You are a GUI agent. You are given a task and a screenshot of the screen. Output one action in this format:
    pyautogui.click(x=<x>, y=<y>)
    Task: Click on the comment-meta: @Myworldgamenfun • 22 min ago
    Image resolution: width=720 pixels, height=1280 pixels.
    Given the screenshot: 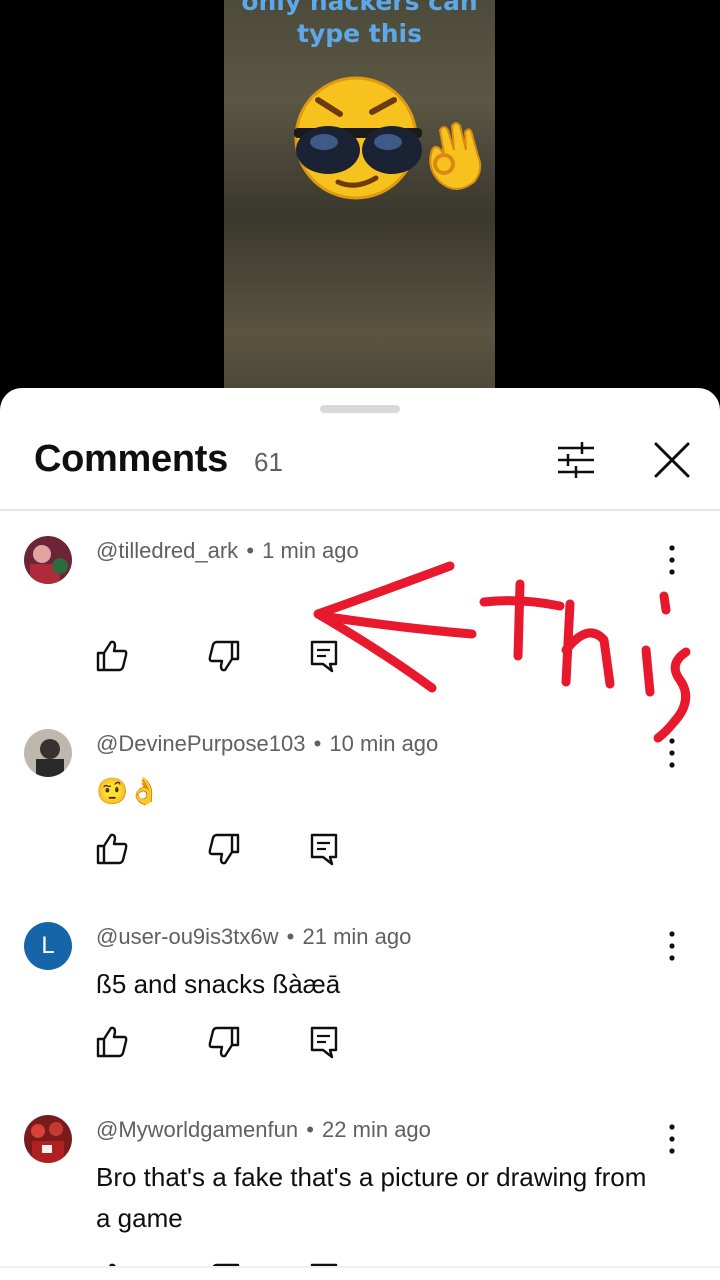 What is the action you would take?
    pyautogui.click(x=263, y=1130)
    